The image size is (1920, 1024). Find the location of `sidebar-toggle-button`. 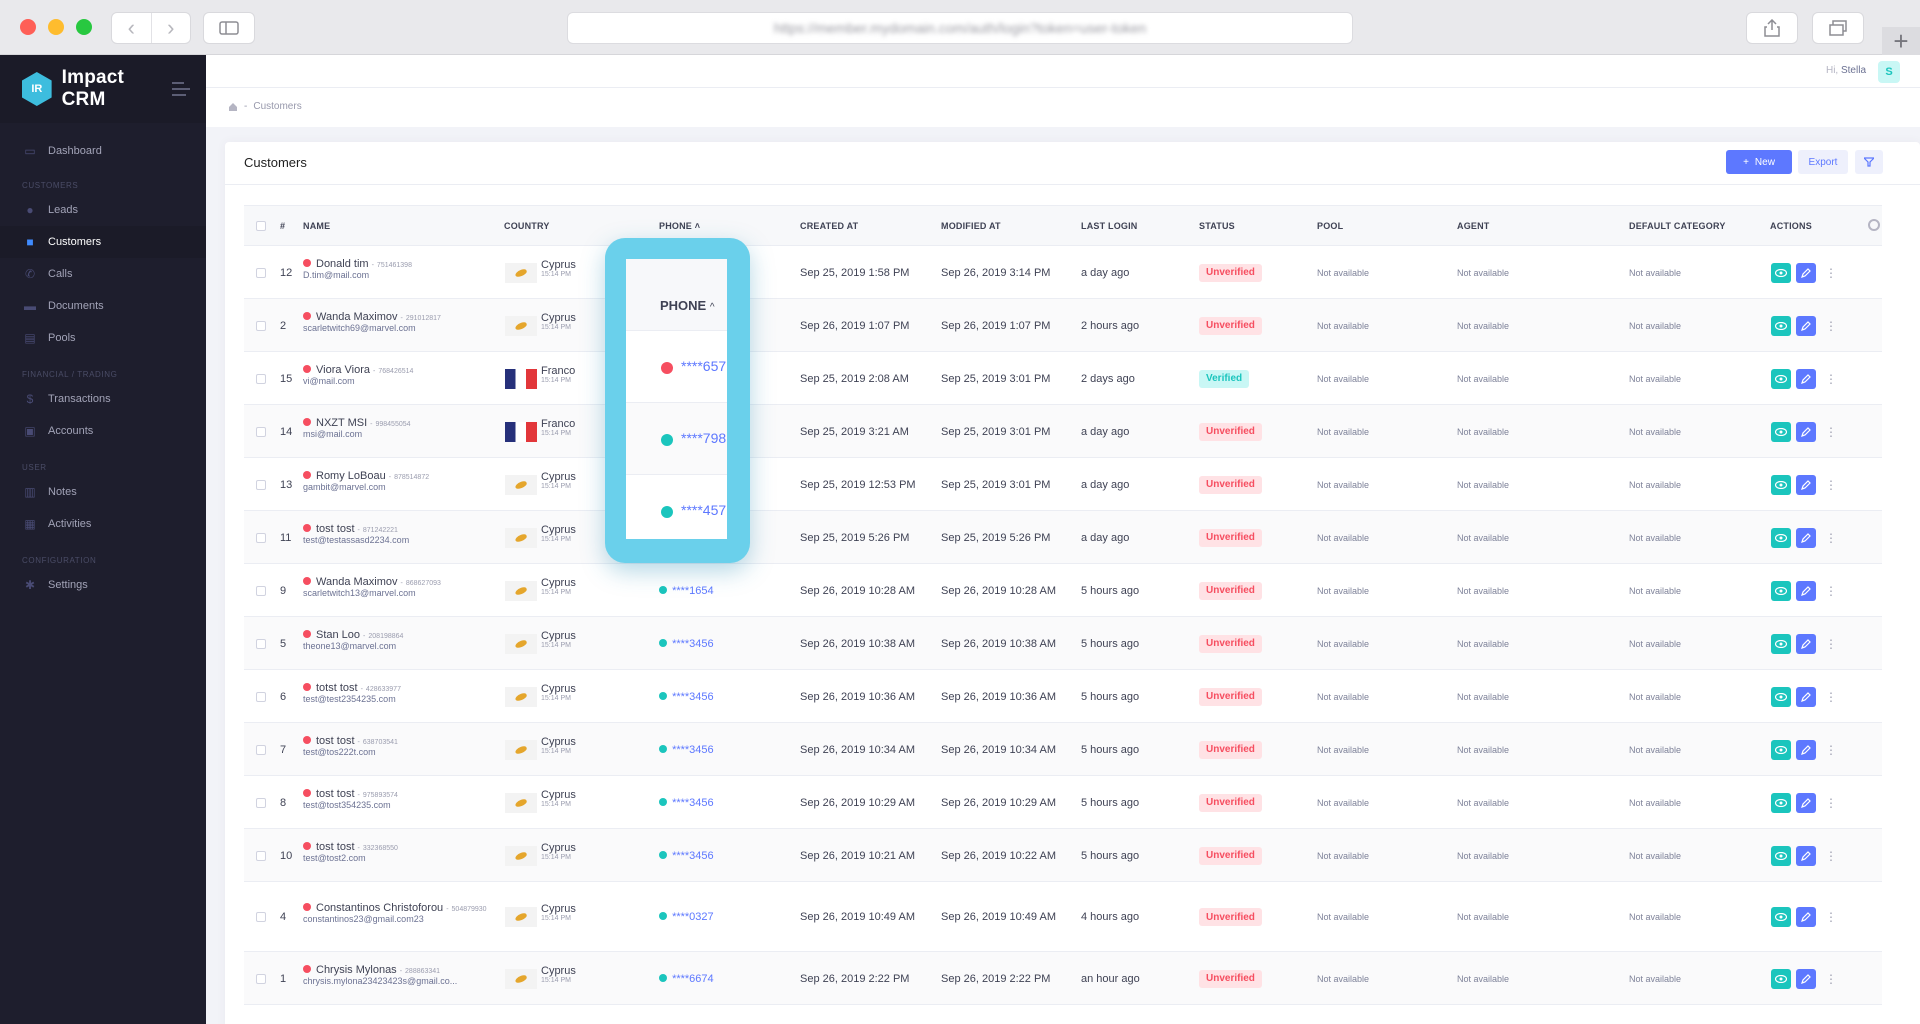

sidebar-toggle-button is located at coordinates (229, 28).